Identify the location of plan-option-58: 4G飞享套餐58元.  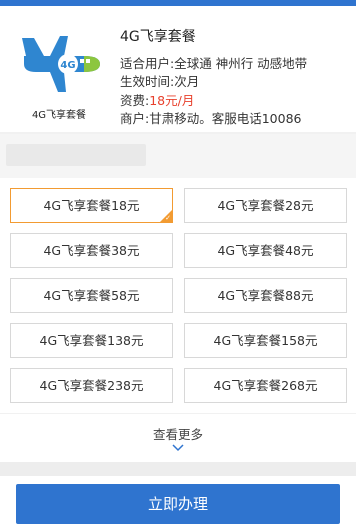
(91, 295).